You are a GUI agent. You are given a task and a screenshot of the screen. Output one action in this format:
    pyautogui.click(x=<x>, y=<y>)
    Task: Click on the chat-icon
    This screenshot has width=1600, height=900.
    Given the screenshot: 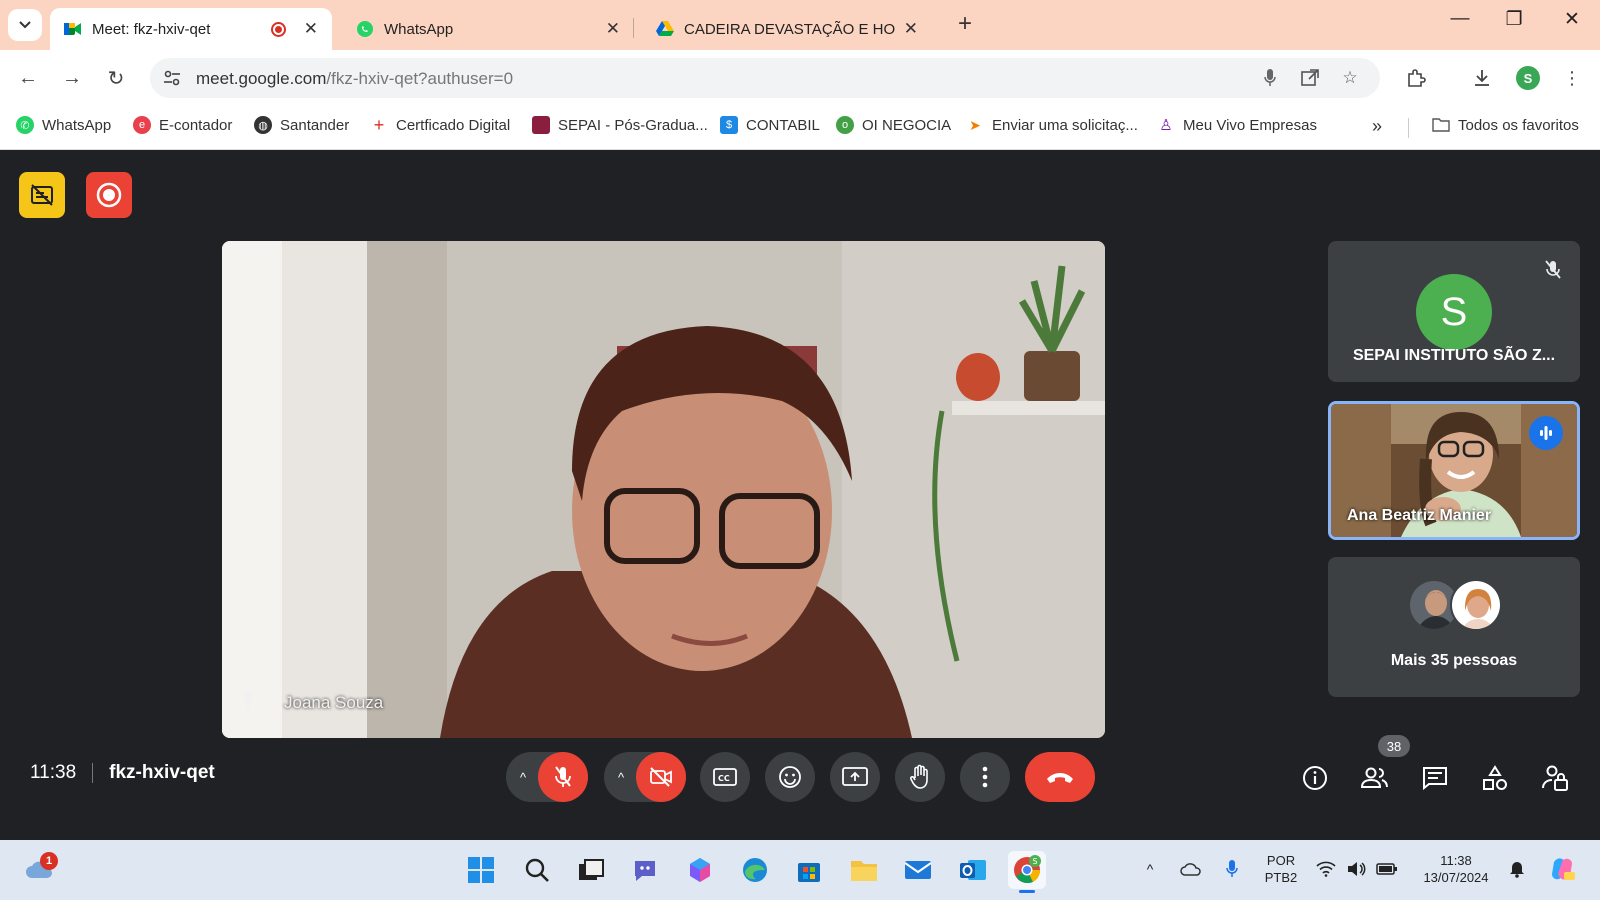 What is the action you would take?
    pyautogui.click(x=1435, y=778)
    